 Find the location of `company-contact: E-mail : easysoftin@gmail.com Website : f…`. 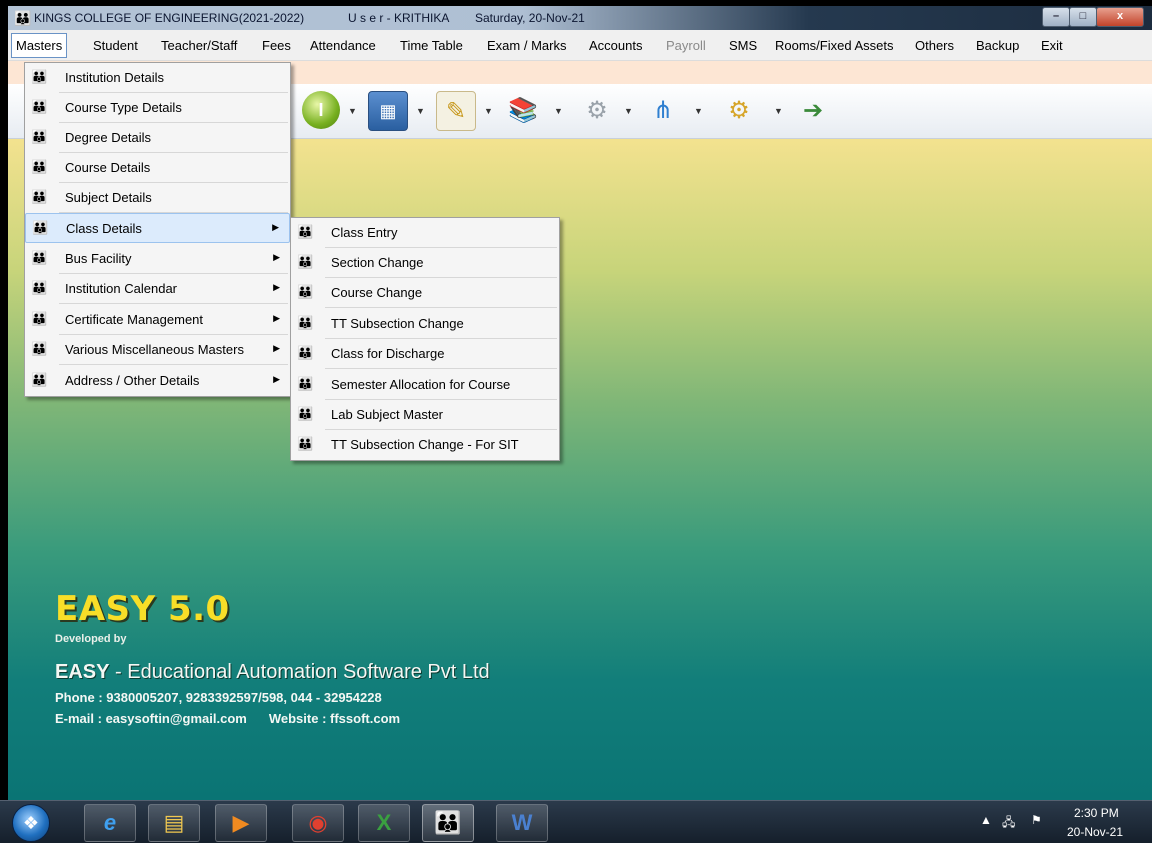

company-contact: E-mail : easysoftin@gmail.com Website : f… is located at coordinates (227, 718).